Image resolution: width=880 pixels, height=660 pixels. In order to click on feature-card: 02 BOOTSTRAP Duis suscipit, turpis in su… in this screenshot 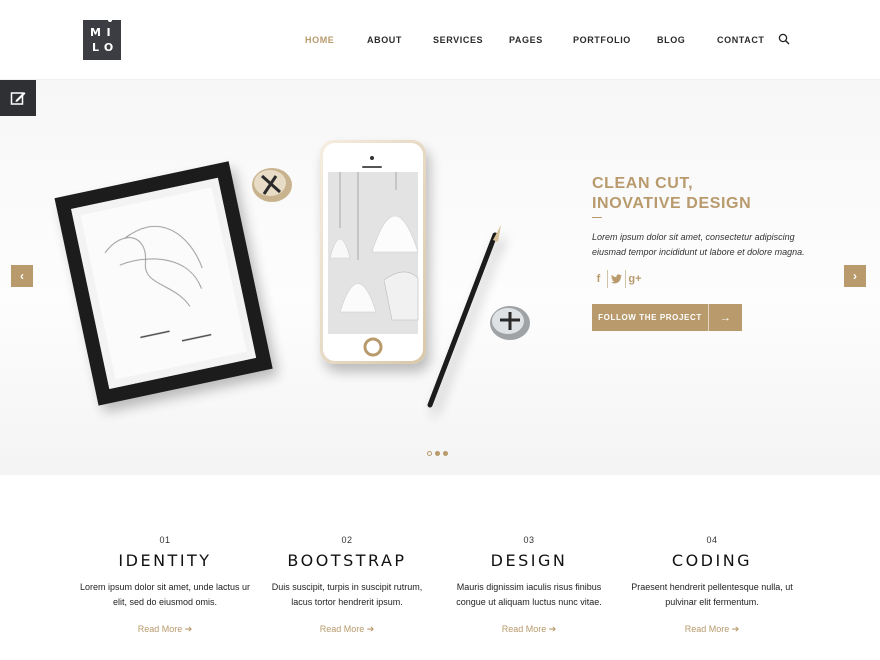, I will do `click(347, 586)`.